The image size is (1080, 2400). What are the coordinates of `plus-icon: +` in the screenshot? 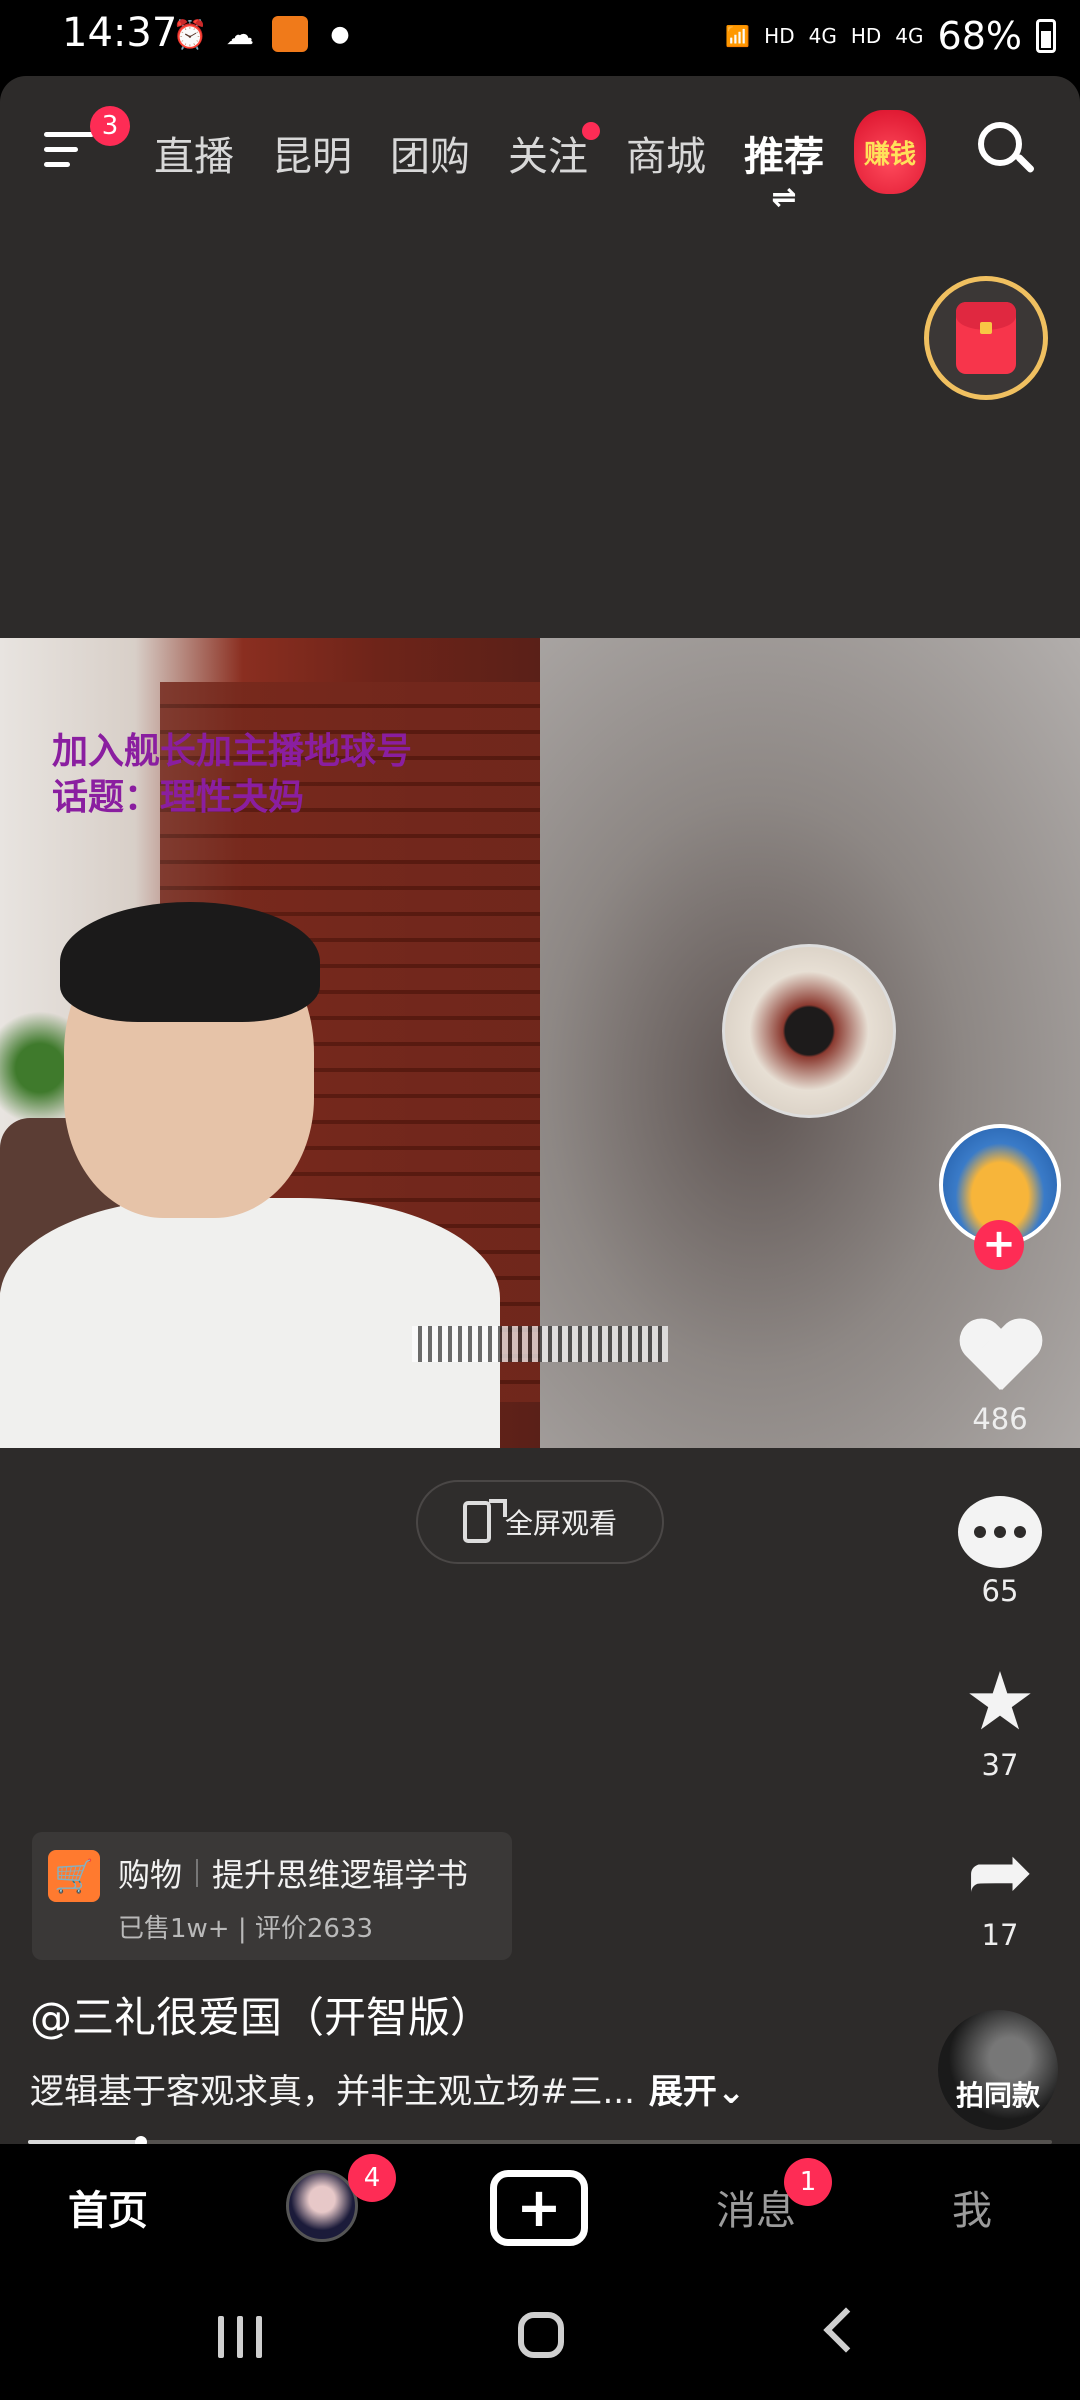 It's located at (539, 2207).